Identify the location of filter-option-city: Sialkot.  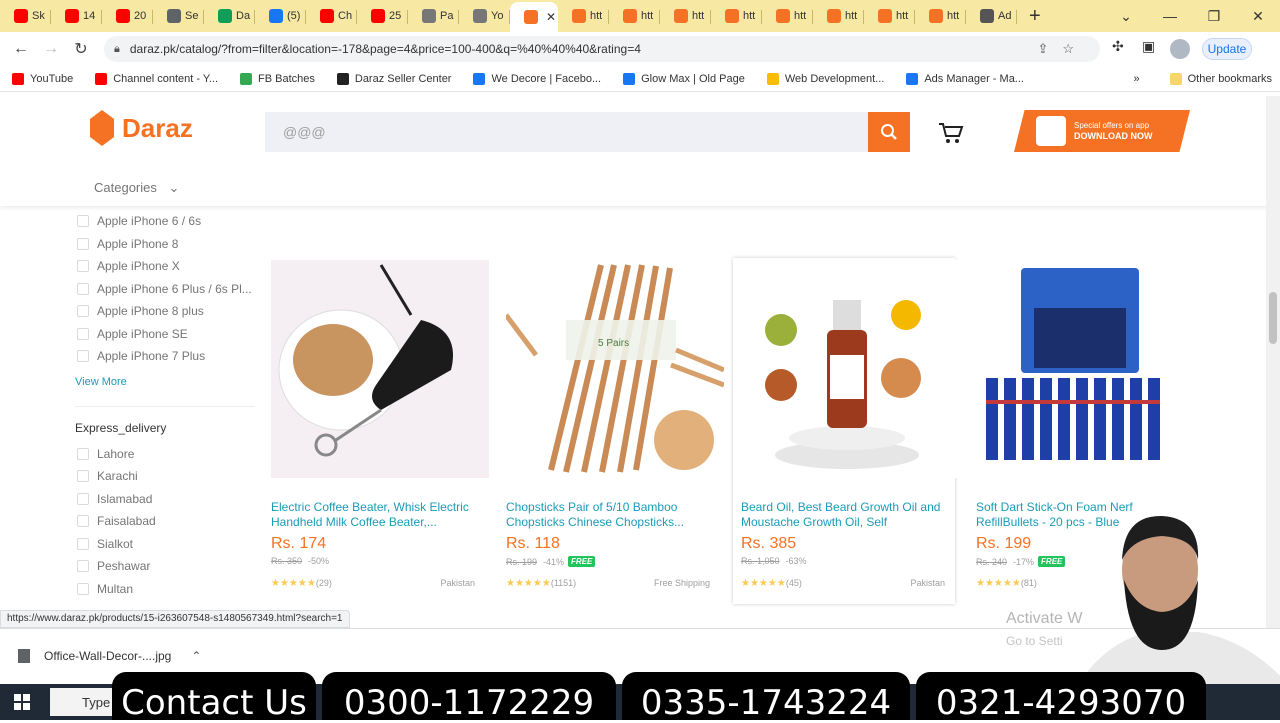
(165, 544).